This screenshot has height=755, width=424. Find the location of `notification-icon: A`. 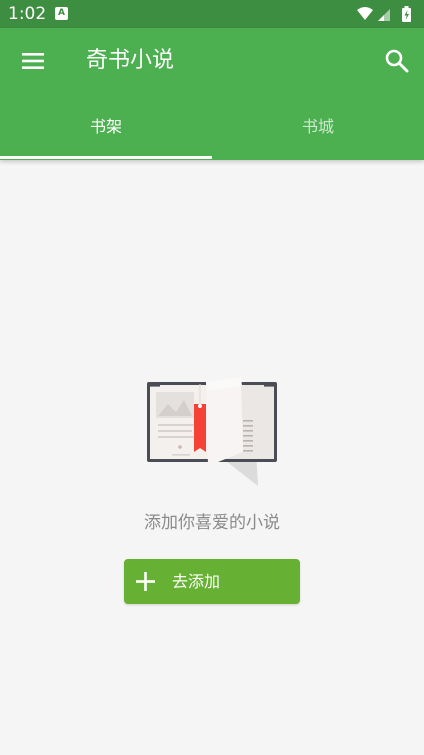

notification-icon: A is located at coordinates (61, 13).